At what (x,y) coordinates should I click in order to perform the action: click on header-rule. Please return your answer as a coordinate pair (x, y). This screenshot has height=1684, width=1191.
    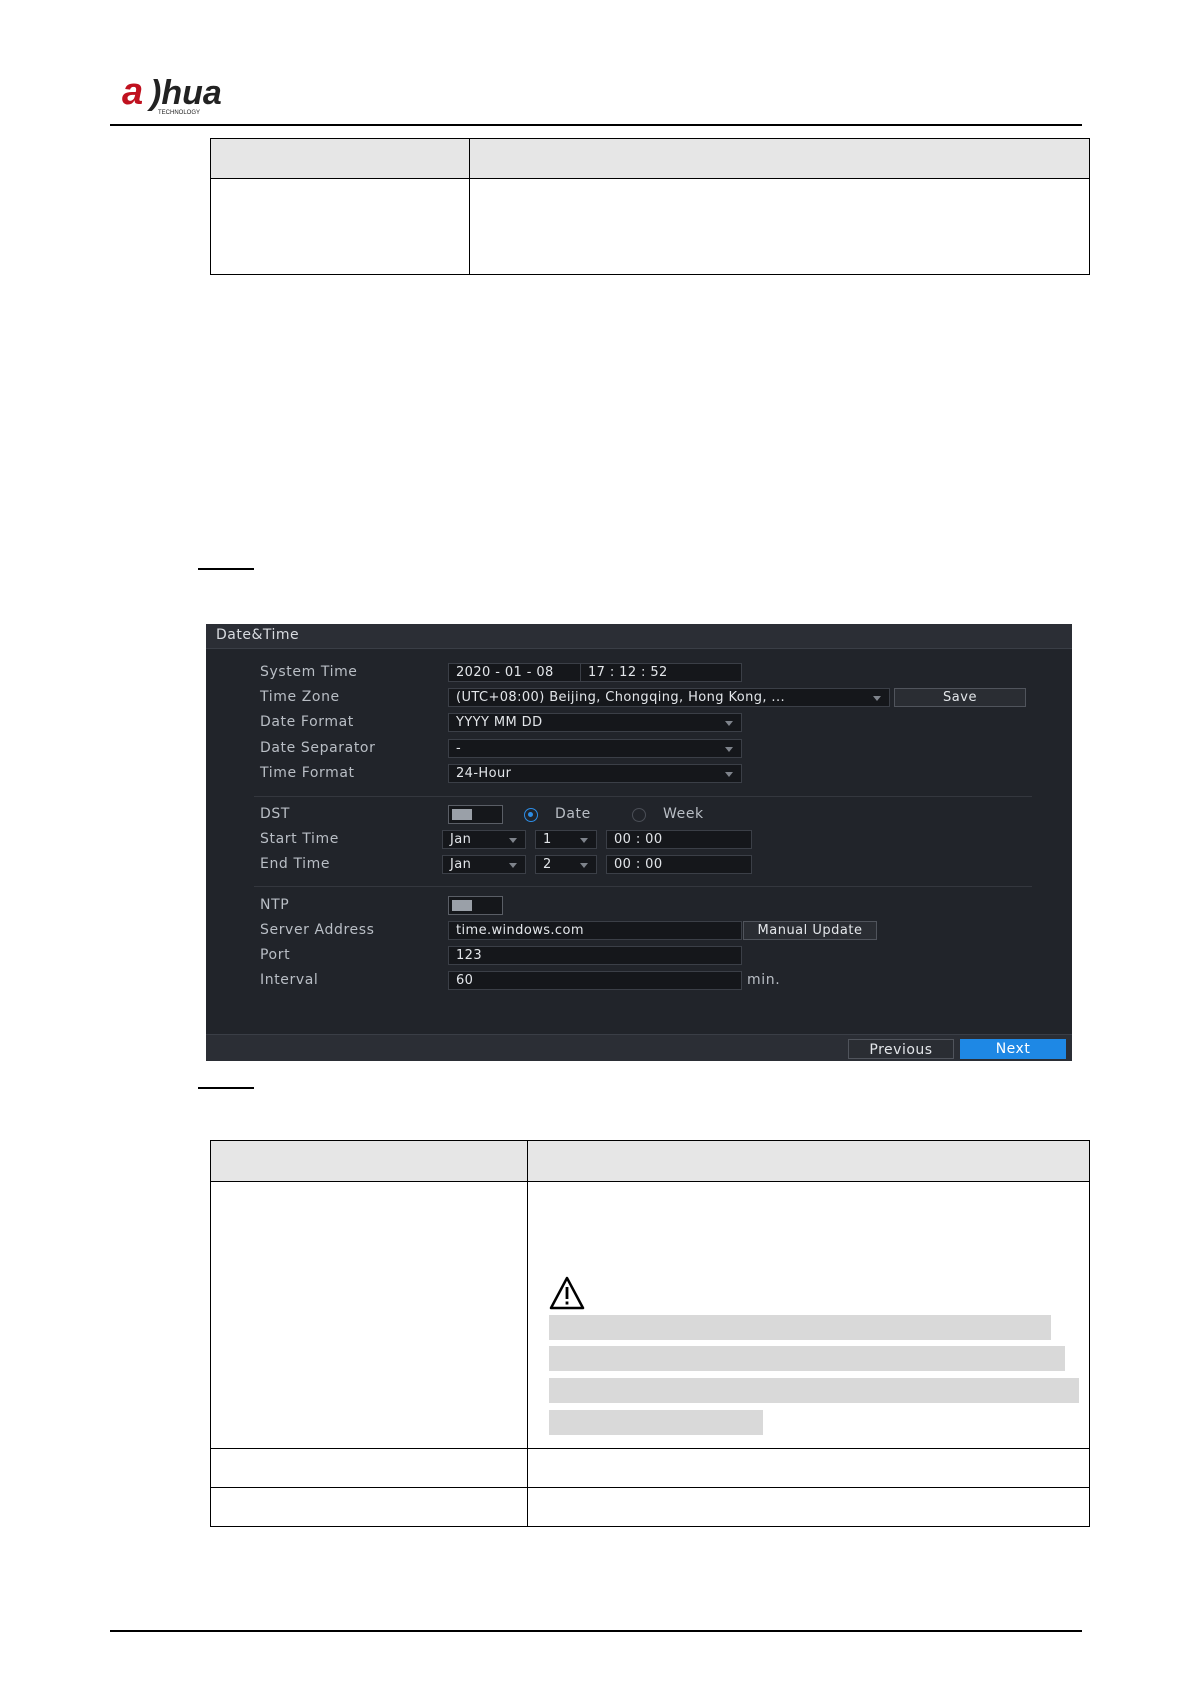
    Looking at the image, I should click on (596, 125).